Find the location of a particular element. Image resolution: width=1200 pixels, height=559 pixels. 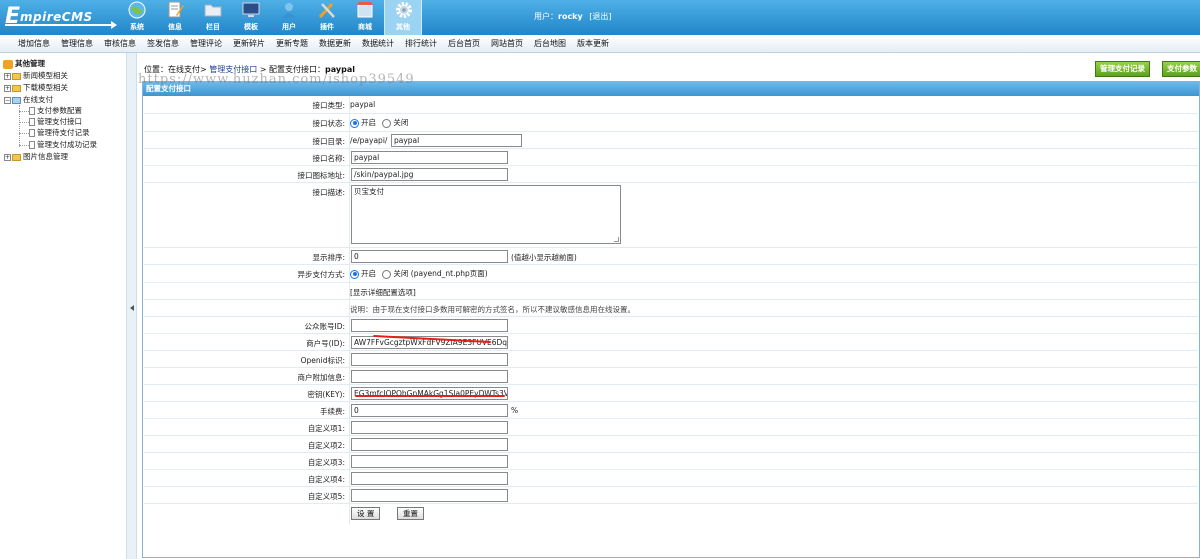

menu-update-fragments: 更新碎片 is located at coordinates (249, 43).